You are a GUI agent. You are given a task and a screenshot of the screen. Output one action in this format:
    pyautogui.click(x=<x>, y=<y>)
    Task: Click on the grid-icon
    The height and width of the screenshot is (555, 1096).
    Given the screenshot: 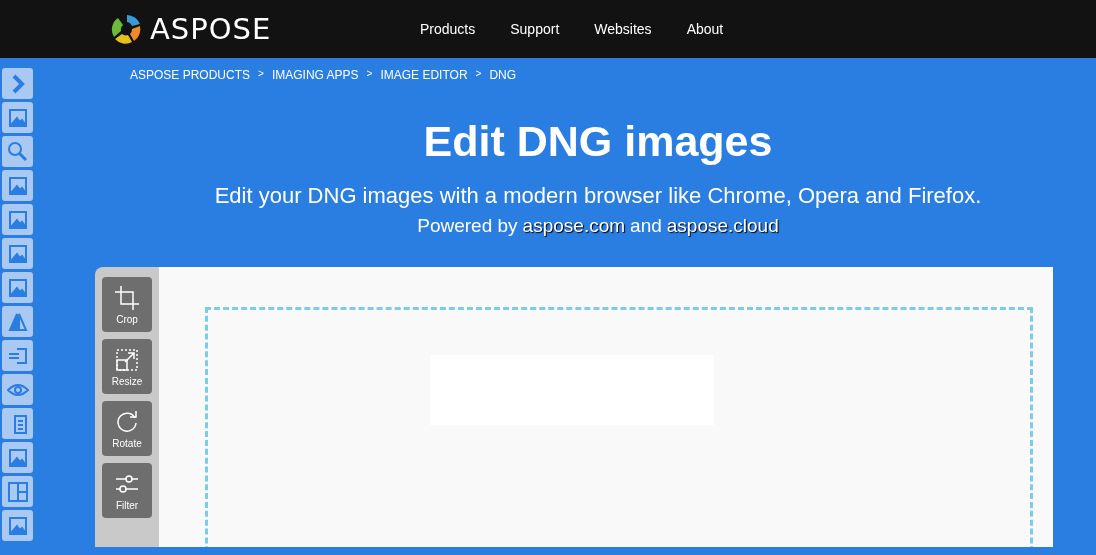 What is the action you would take?
    pyautogui.click(x=17, y=491)
    